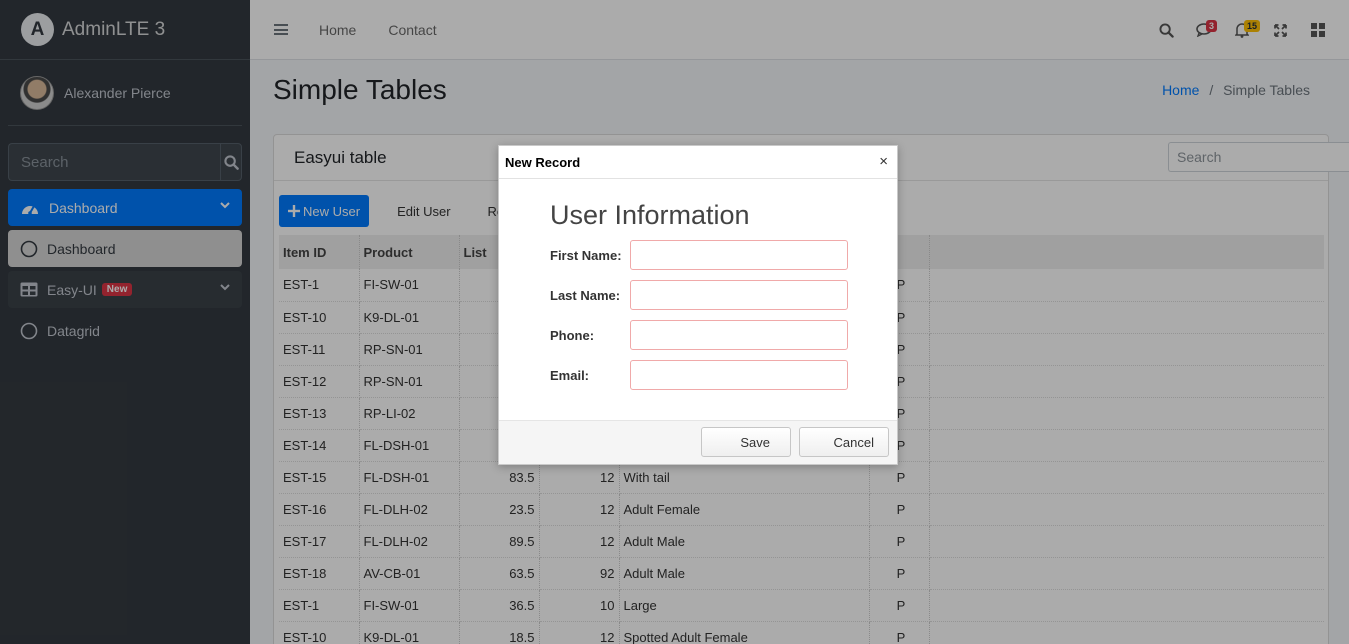 The height and width of the screenshot is (644, 1349). Describe the element at coordinates (572, 335) in the screenshot. I see `phone-label: Phone:` at that location.